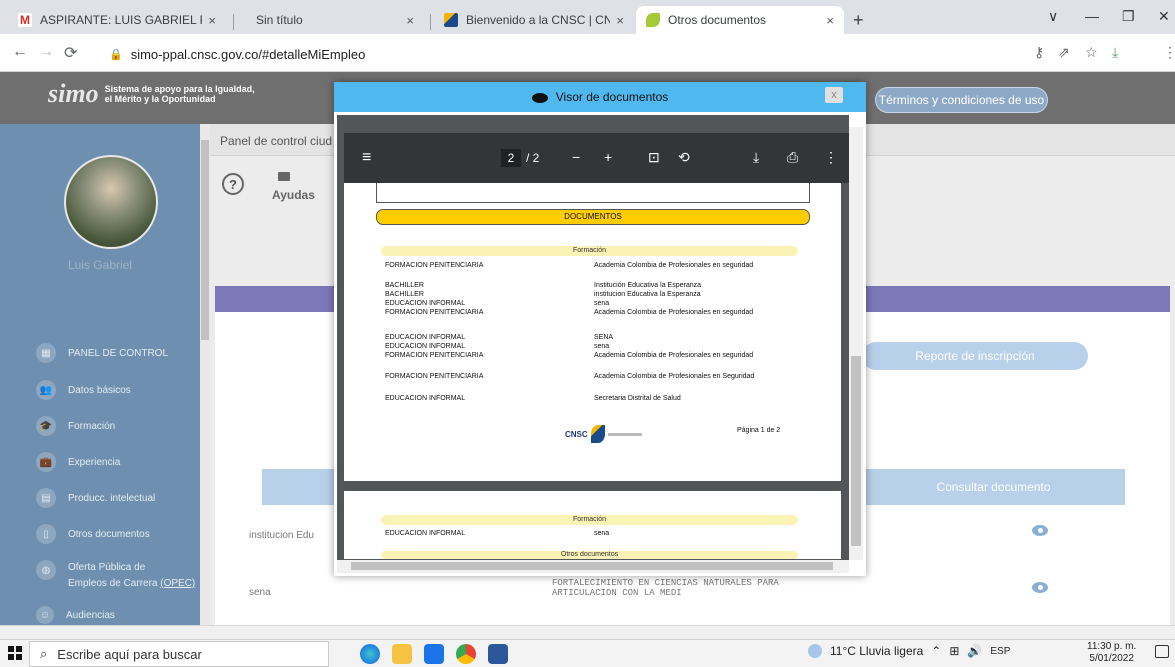 The height and width of the screenshot is (667, 1175). What do you see at coordinates (961, 100) in the screenshot?
I see `terms-button: Términos y condiciones de uso` at bounding box center [961, 100].